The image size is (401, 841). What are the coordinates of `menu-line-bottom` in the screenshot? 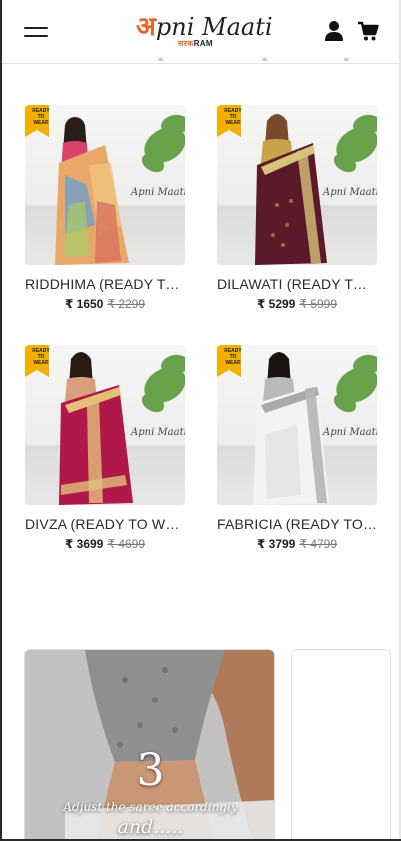 It's located at (36, 36).